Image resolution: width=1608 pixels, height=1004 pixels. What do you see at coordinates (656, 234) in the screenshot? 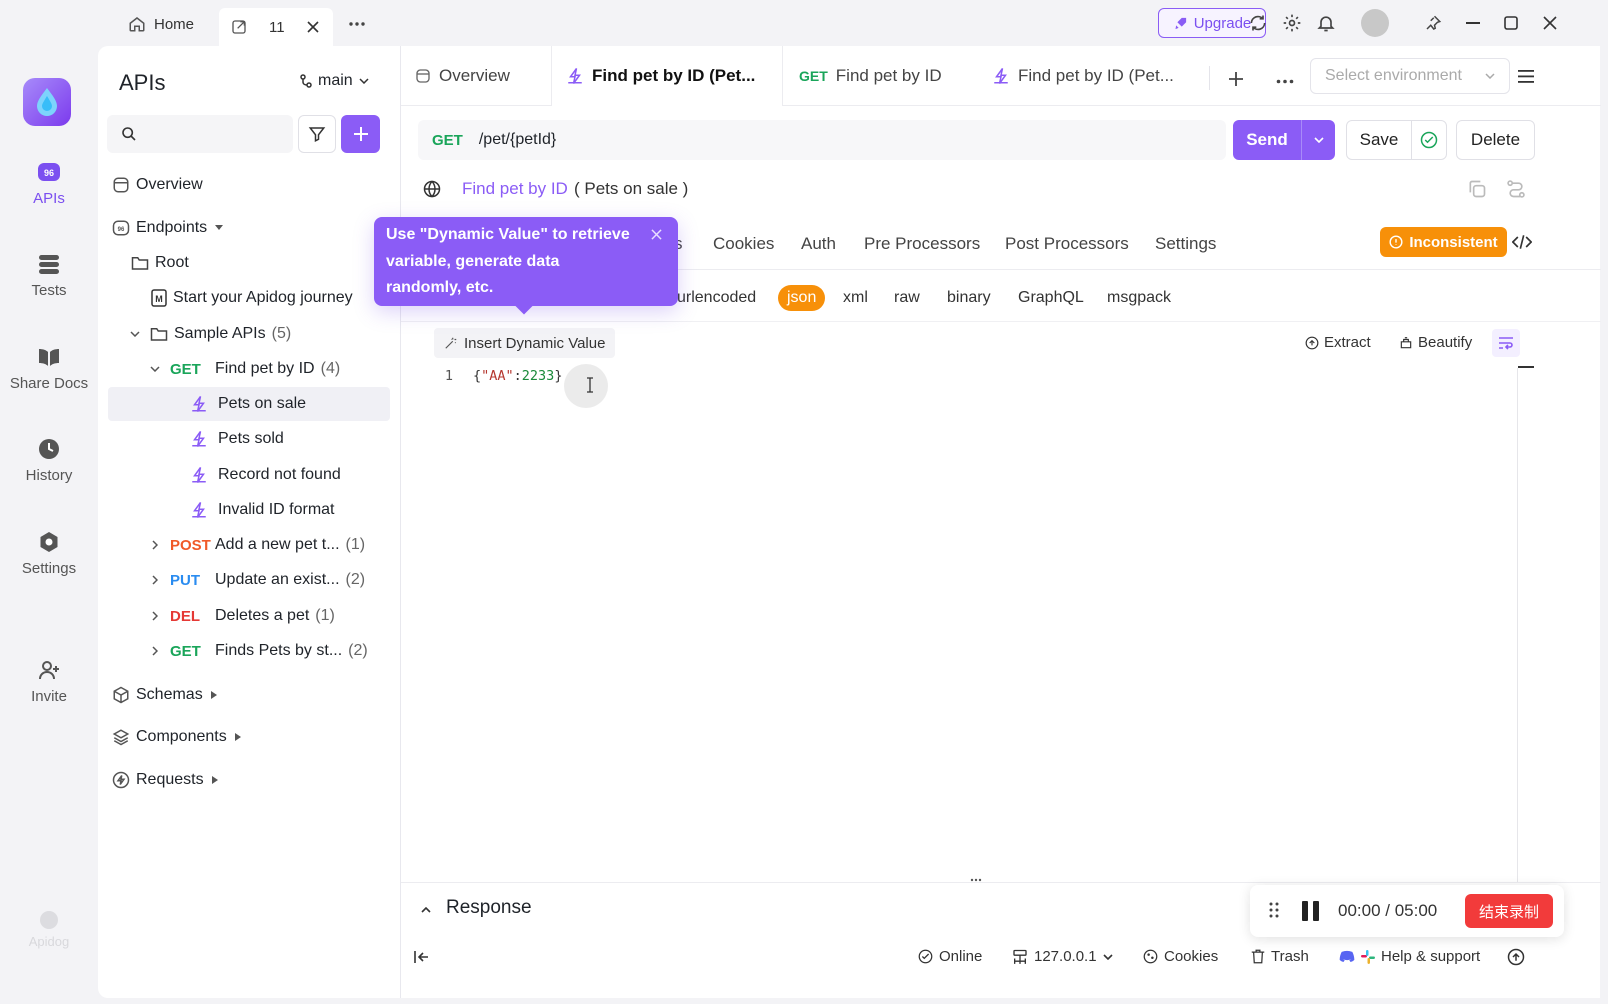
I see `close-tooltip-icon` at bounding box center [656, 234].